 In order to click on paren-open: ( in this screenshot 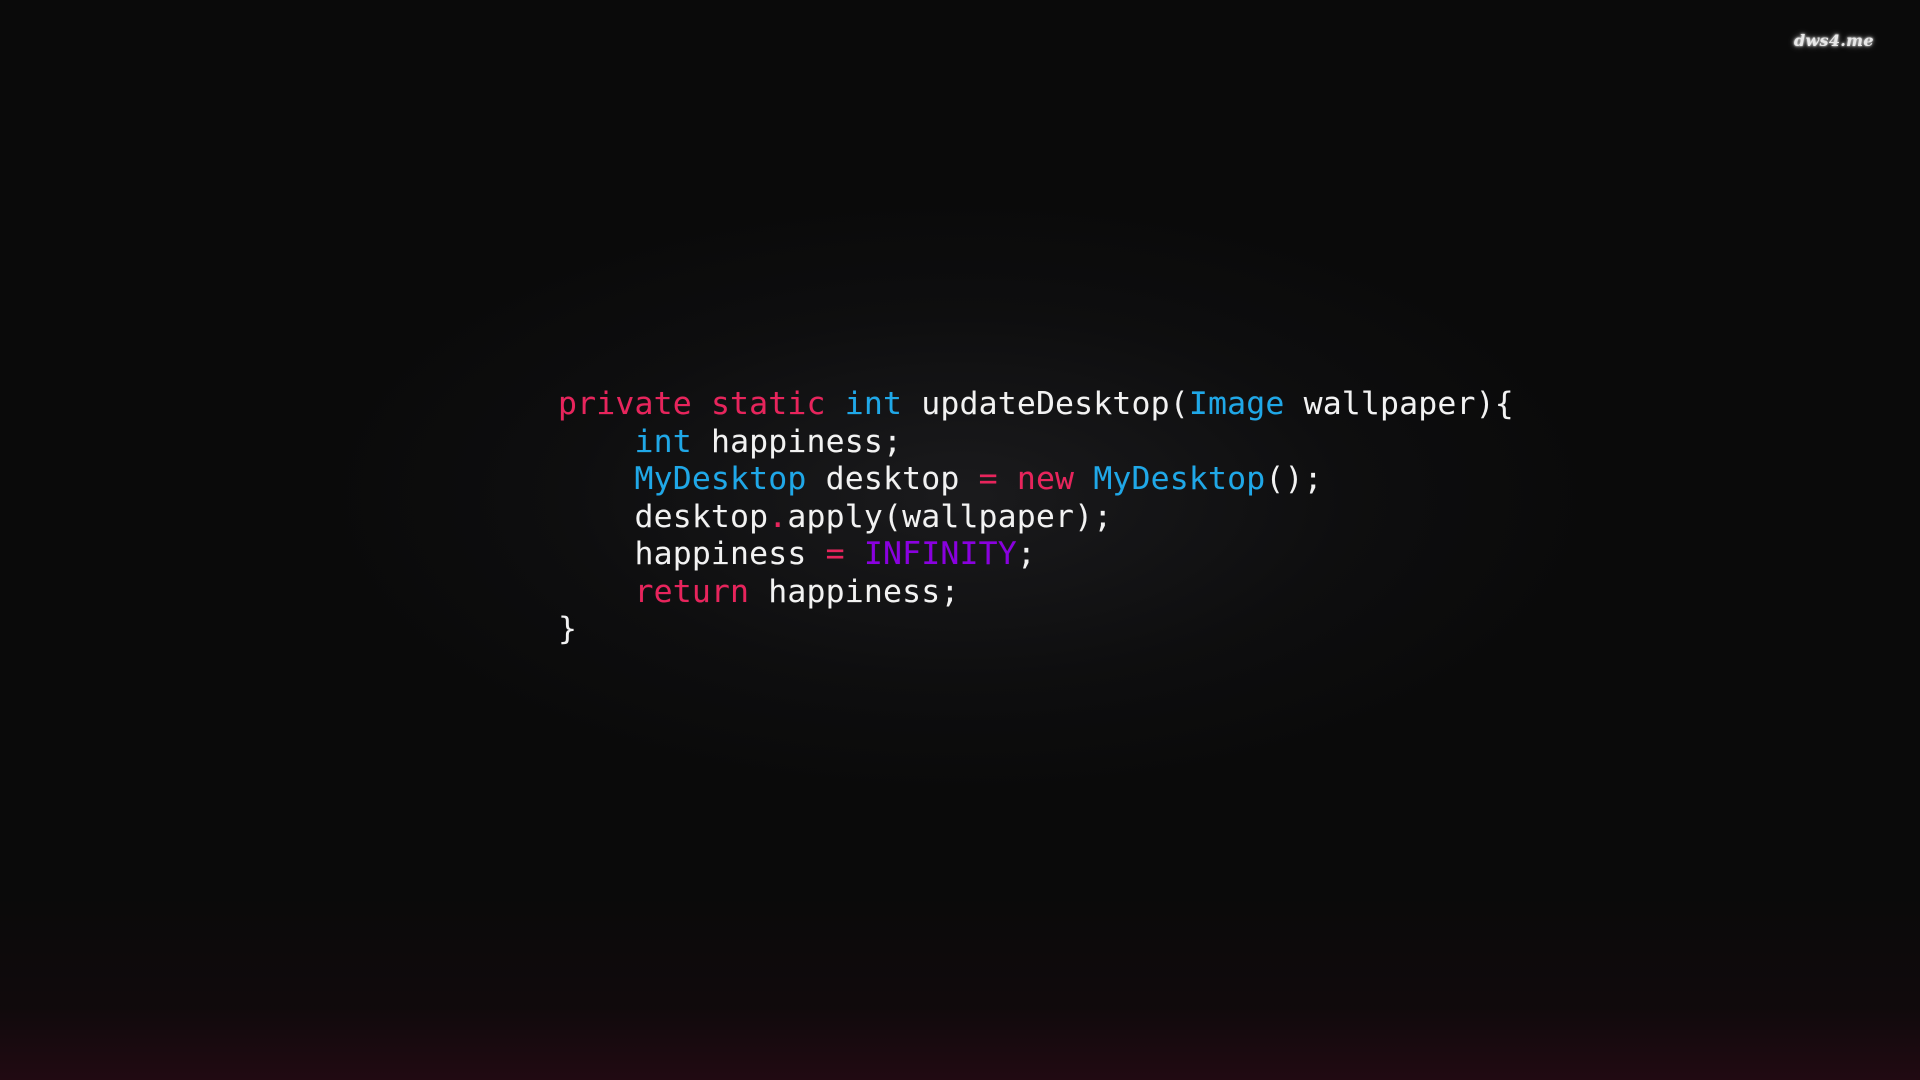, I will do `click(1179, 404)`.